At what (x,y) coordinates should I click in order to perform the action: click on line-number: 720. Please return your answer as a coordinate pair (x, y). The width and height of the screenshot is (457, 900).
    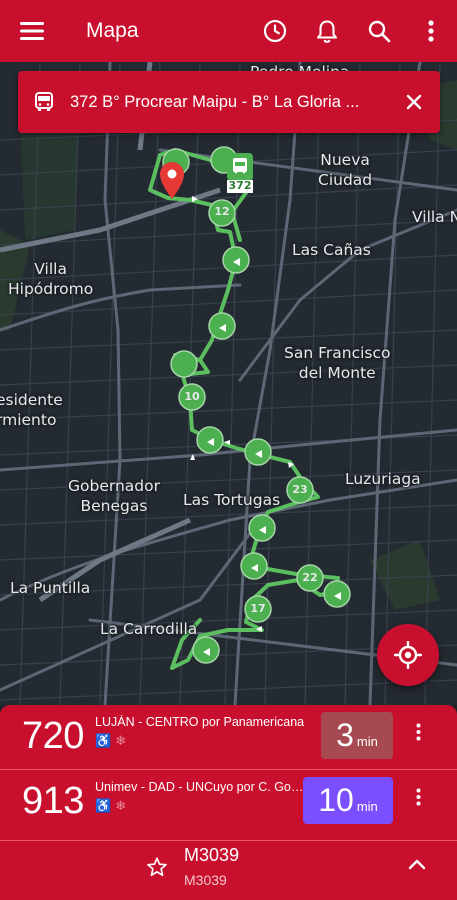
    Looking at the image, I should click on (53, 736).